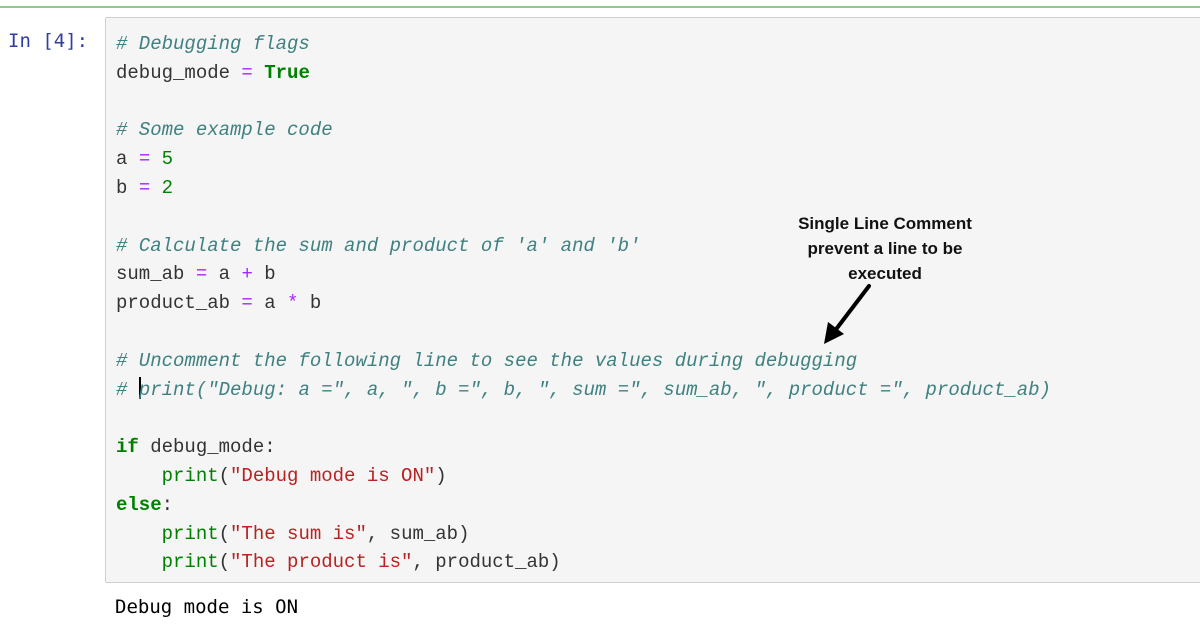 The image size is (1200, 630). What do you see at coordinates (583, 476) in the screenshot?
I see `code-line: print("Debug mode is ON")` at bounding box center [583, 476].